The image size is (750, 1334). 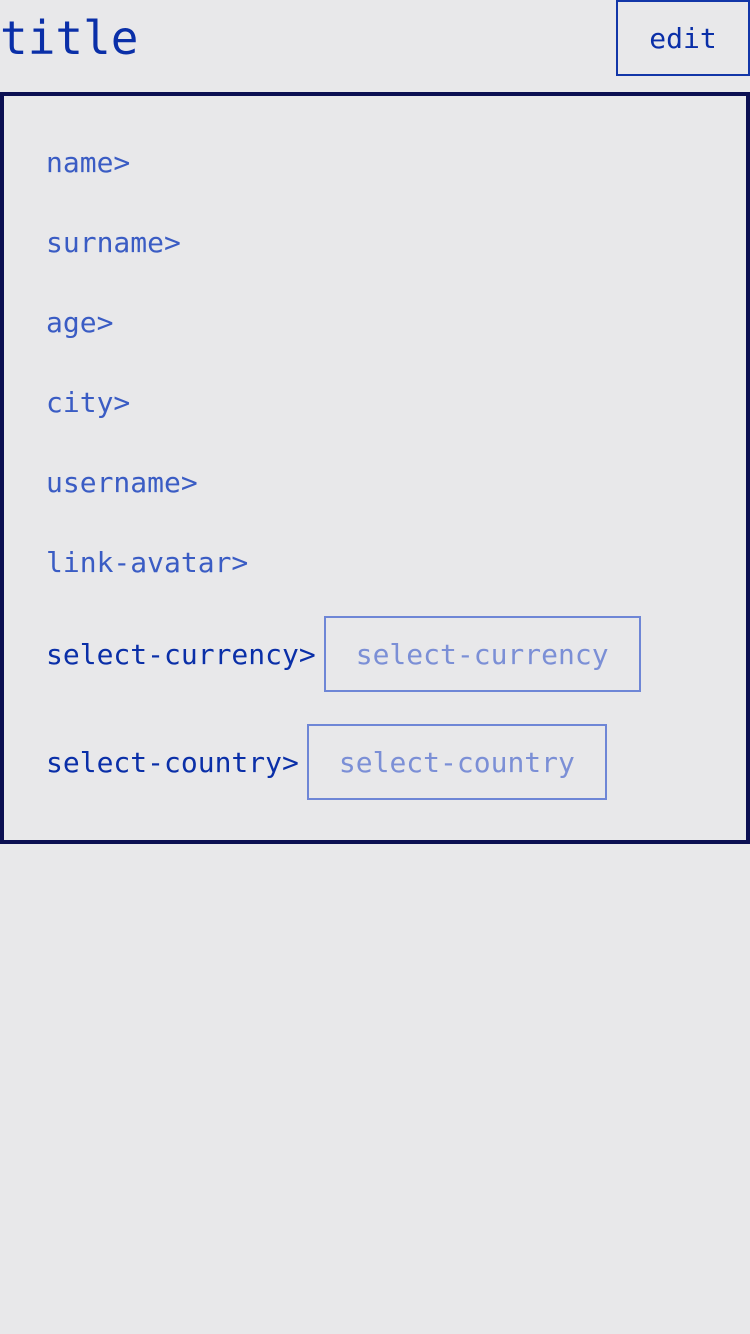 What do you see at coordinates (482, 654) in the screenshot?
I see `currency-select: select-currency` at bounding box center [482, 654].